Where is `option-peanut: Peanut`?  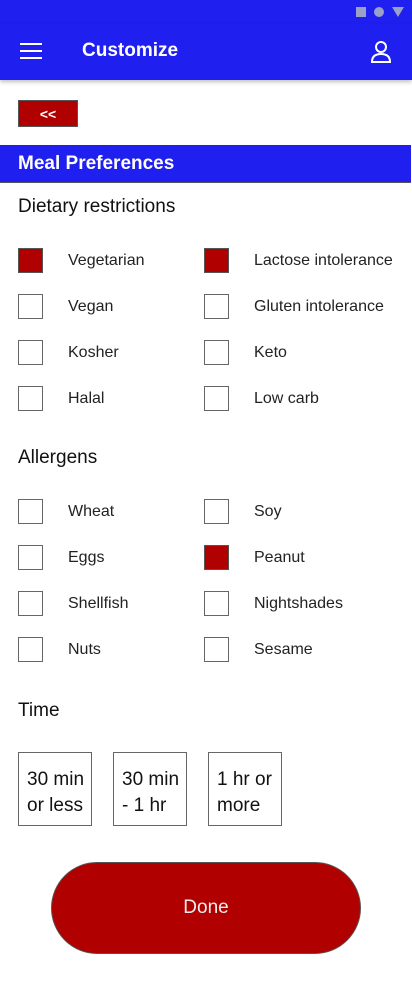 option-peanut: Peanut is located at coordinates (254, 557).